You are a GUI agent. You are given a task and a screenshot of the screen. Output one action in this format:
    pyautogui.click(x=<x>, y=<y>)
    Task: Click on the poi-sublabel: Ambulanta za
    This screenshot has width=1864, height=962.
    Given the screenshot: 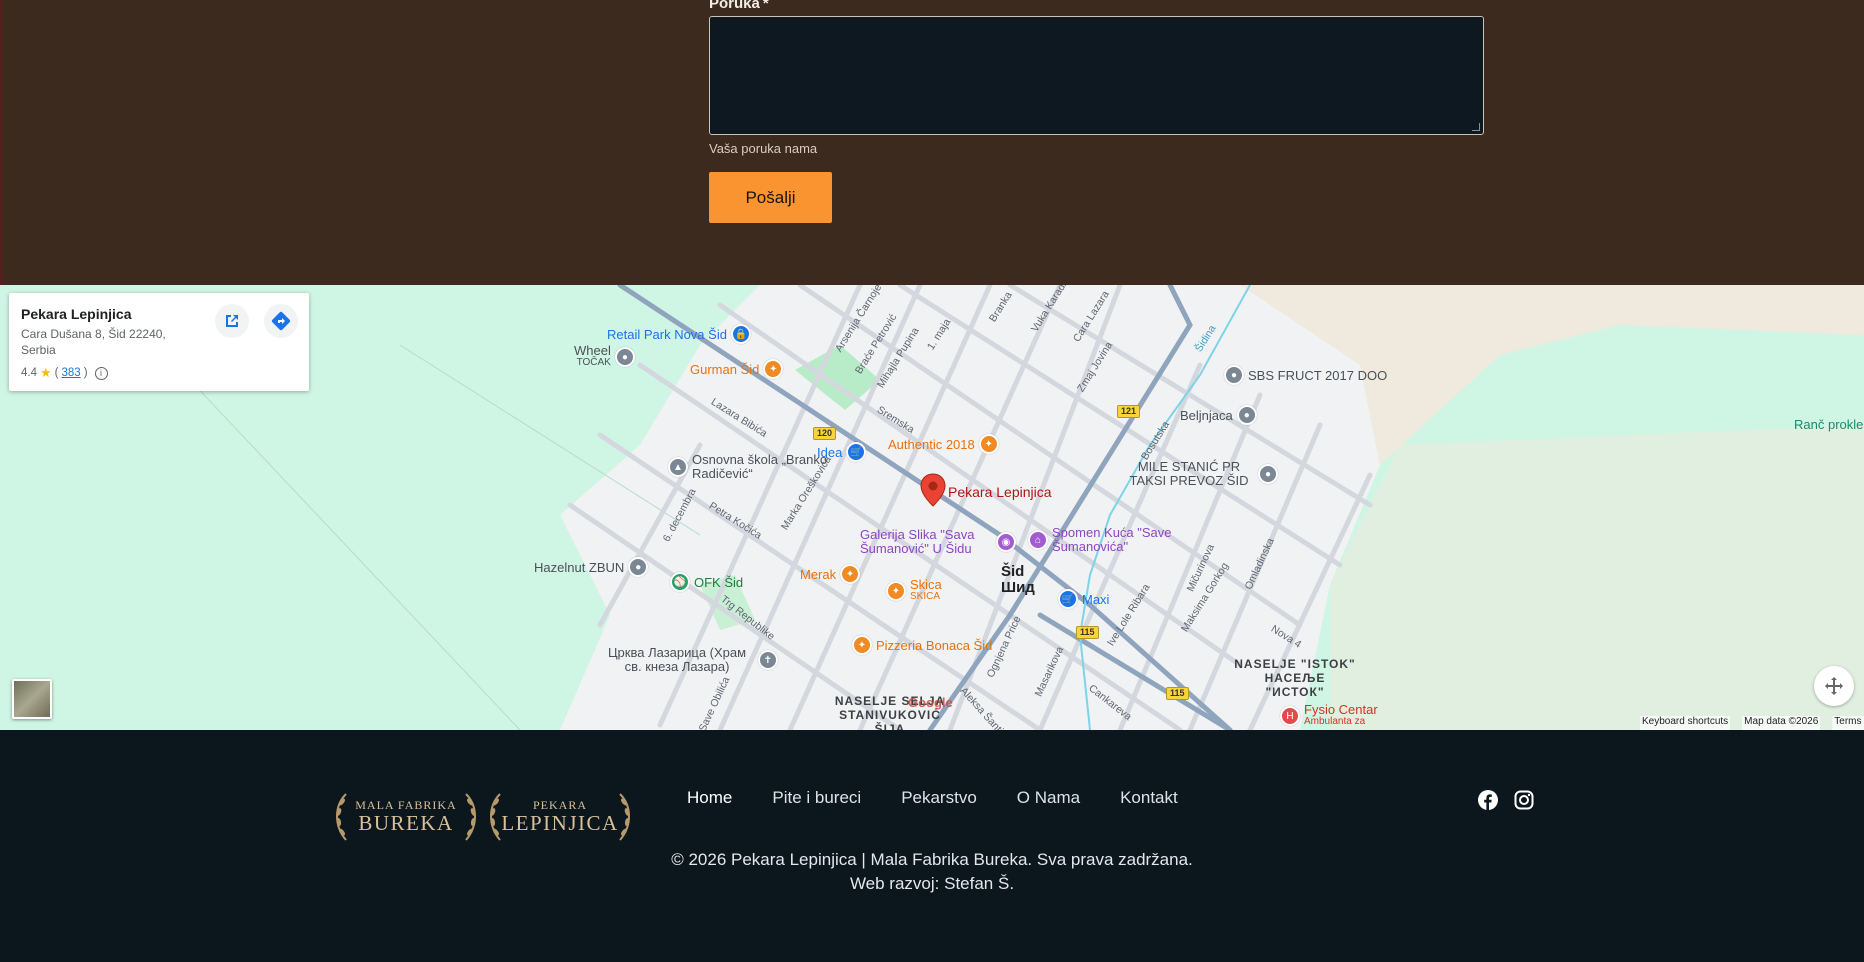 What is the action you would take?
    pyautogui.click(x=1335, y=721)
    